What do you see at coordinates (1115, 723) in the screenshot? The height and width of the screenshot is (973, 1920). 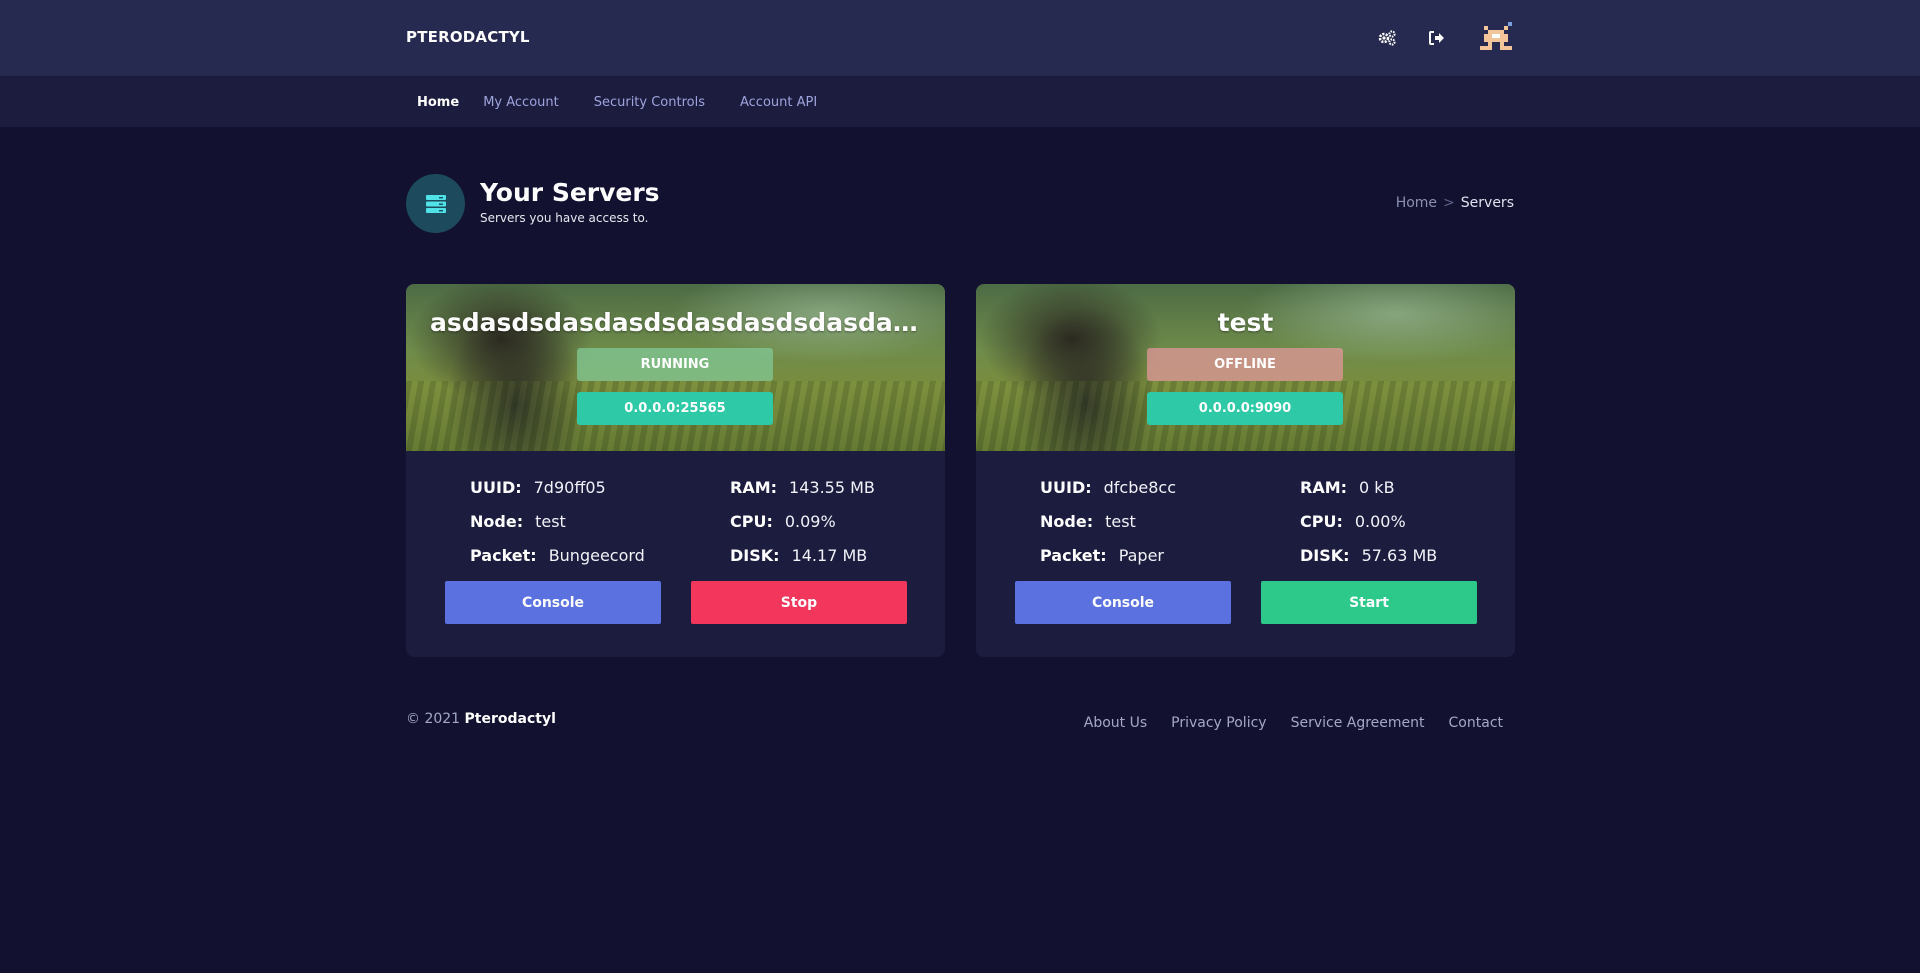 I see `footer-link-about-us: About Us` at bounding box center [1115, 723].